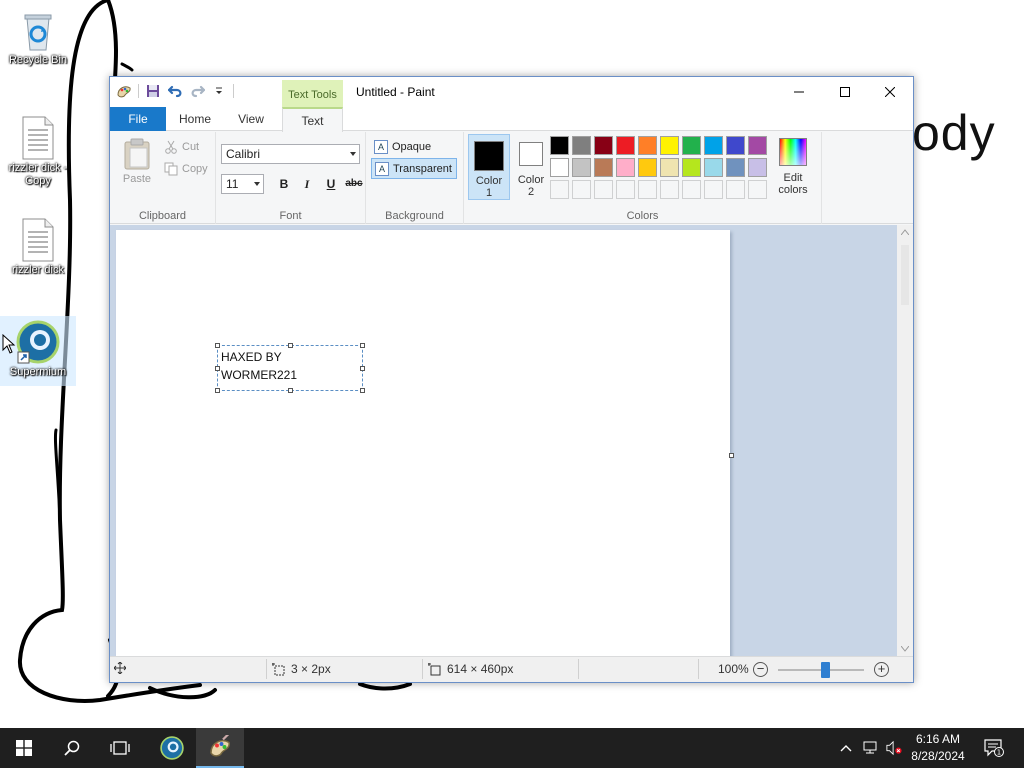 The width and height of the screenshot is (1024, 768). I want to click on copy-icon, so click(171, 169).